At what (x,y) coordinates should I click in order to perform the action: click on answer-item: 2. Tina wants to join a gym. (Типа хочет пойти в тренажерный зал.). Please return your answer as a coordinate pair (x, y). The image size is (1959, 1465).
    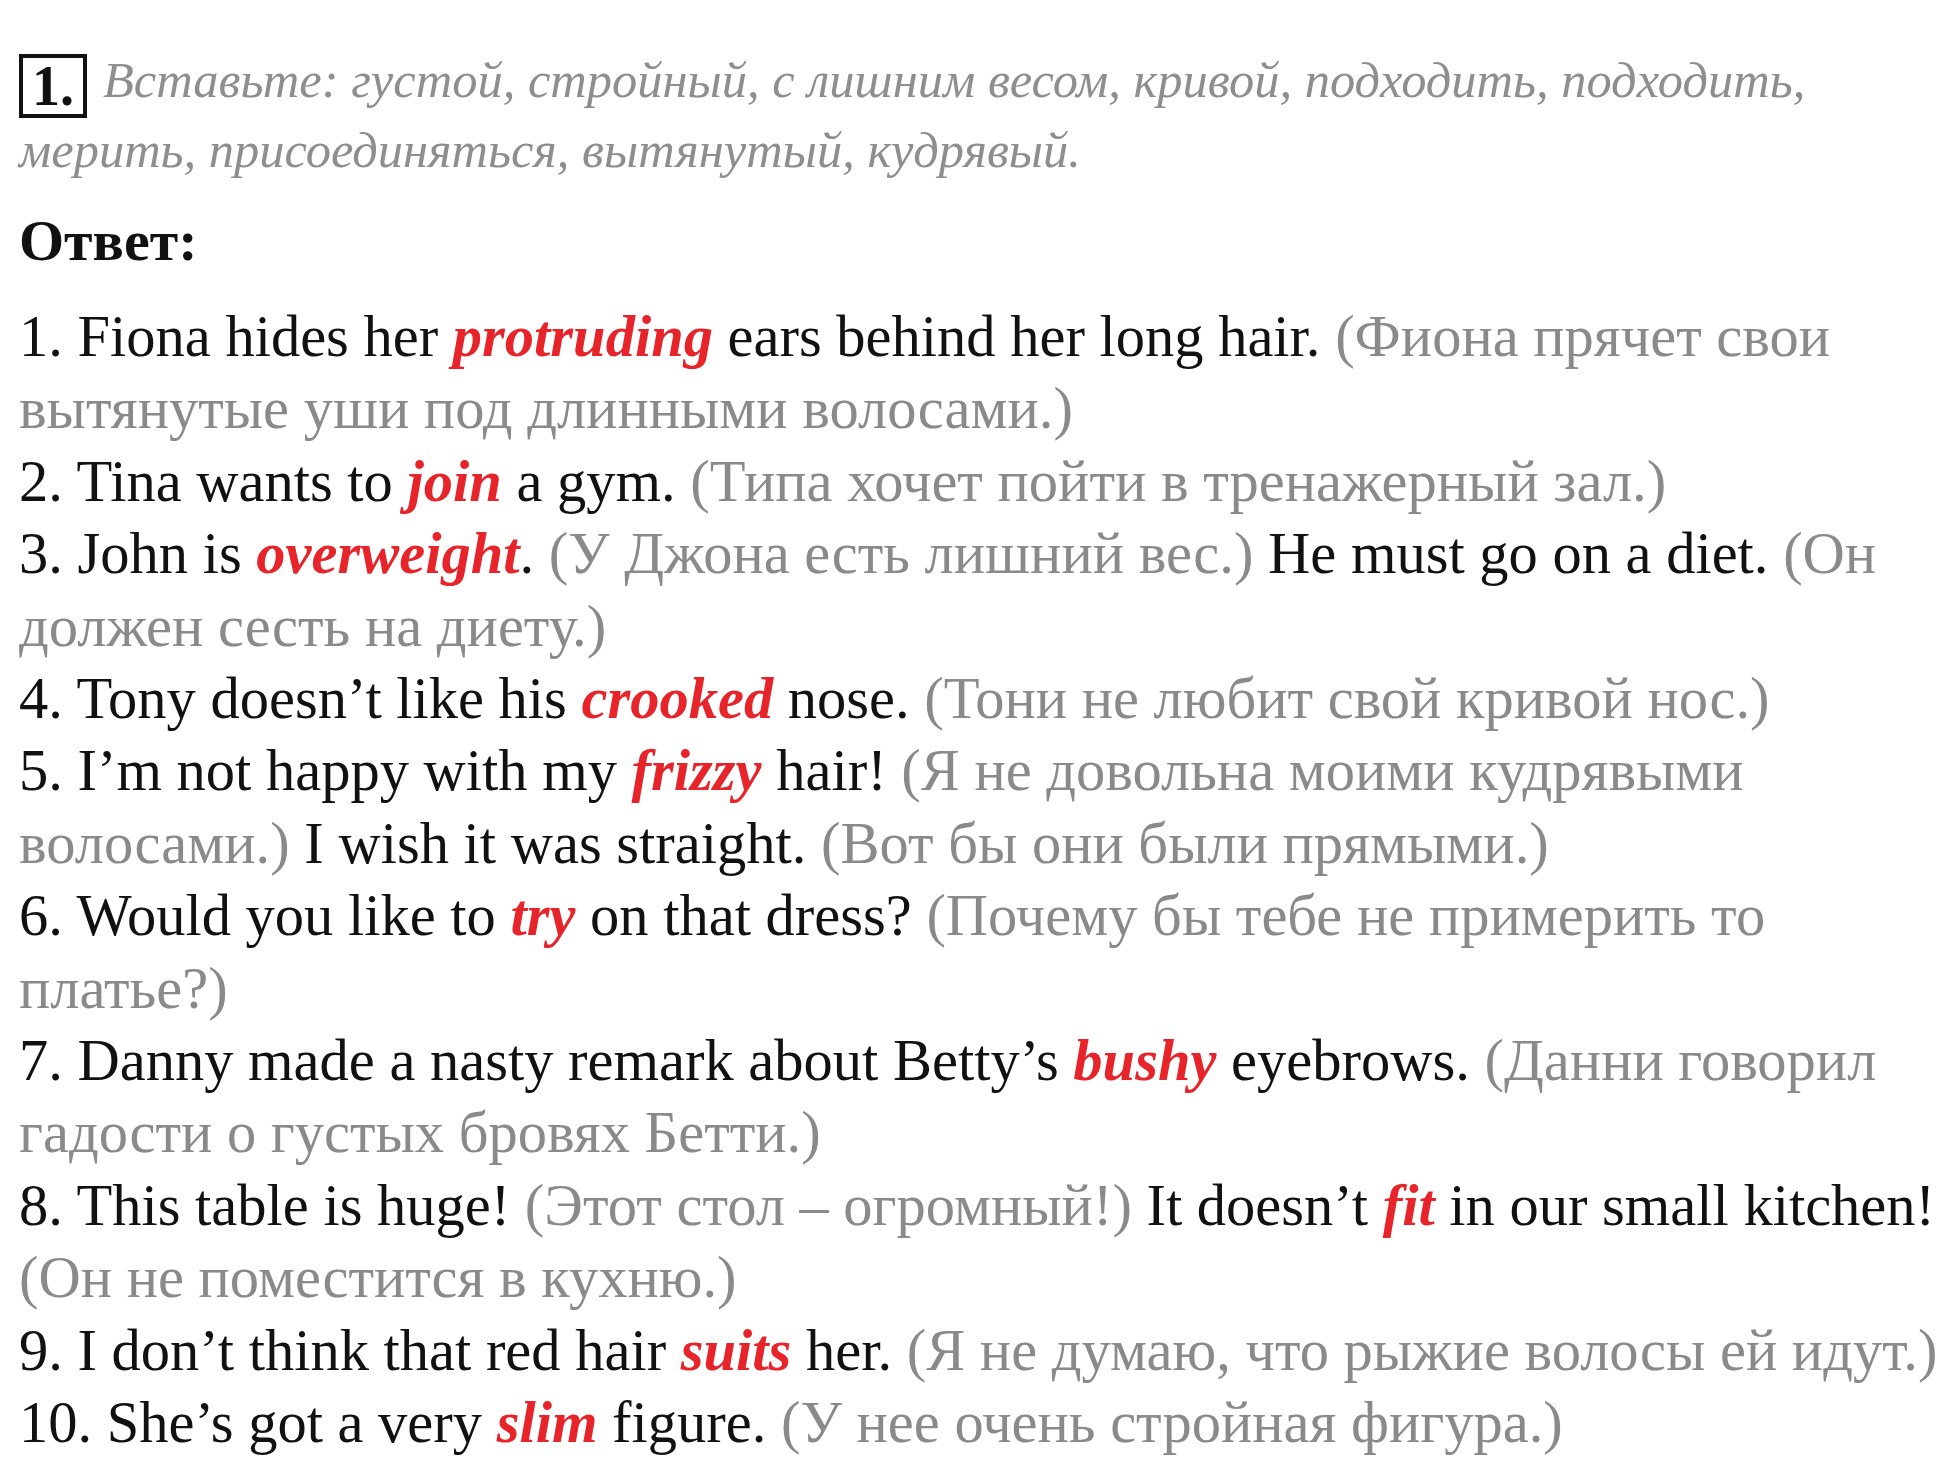
    Looking at the image, I should click on (843, 481).